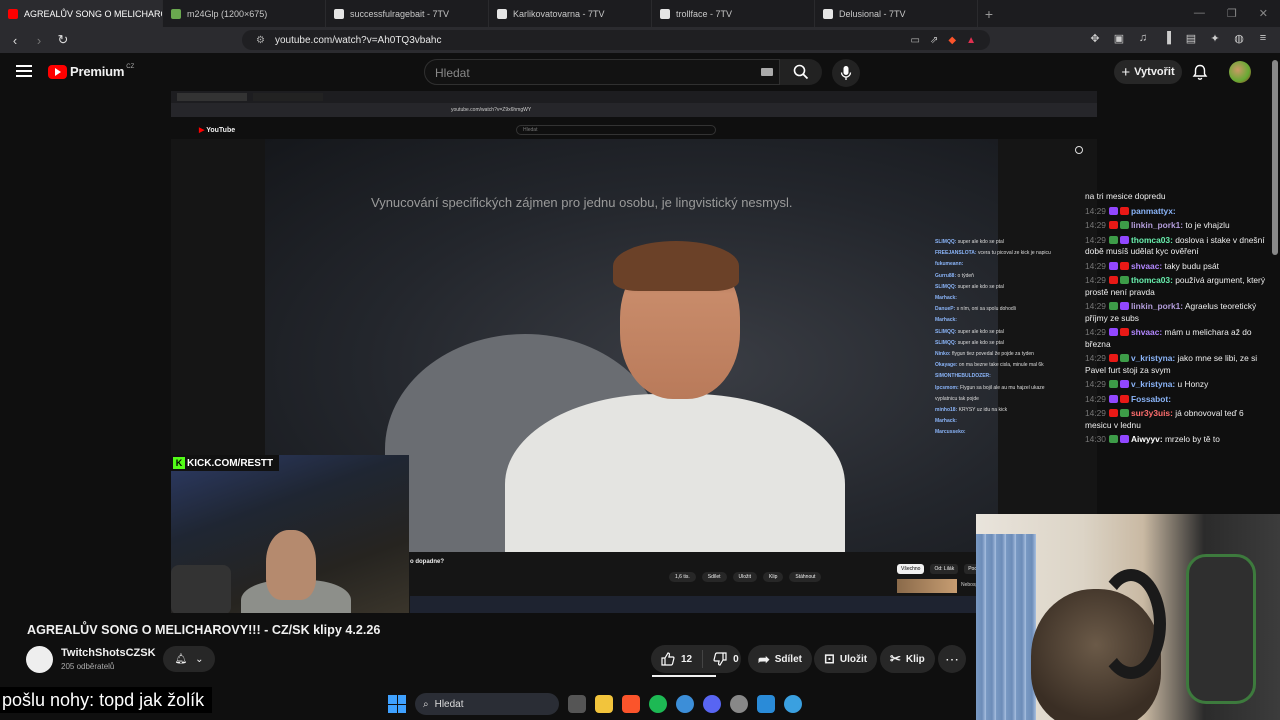 The height and width of the screenshot is (720, 1280). Describe the element at coordinates (1143, 38) in the screenshot. I see `music-icon: ♫` at that location.